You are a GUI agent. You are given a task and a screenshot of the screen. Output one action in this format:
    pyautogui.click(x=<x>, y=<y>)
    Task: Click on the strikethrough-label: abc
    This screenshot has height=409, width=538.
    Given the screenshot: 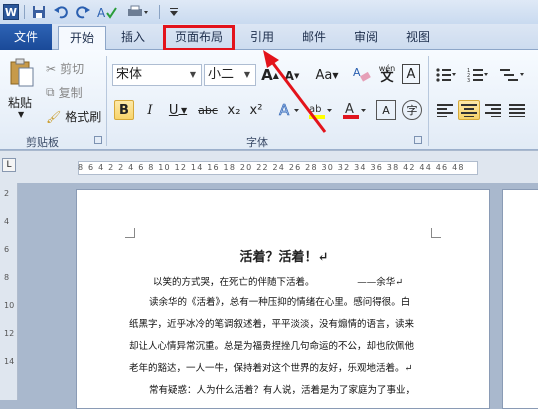 What is the action you would take?
    pyautogui.click(x=208, y=110)
    